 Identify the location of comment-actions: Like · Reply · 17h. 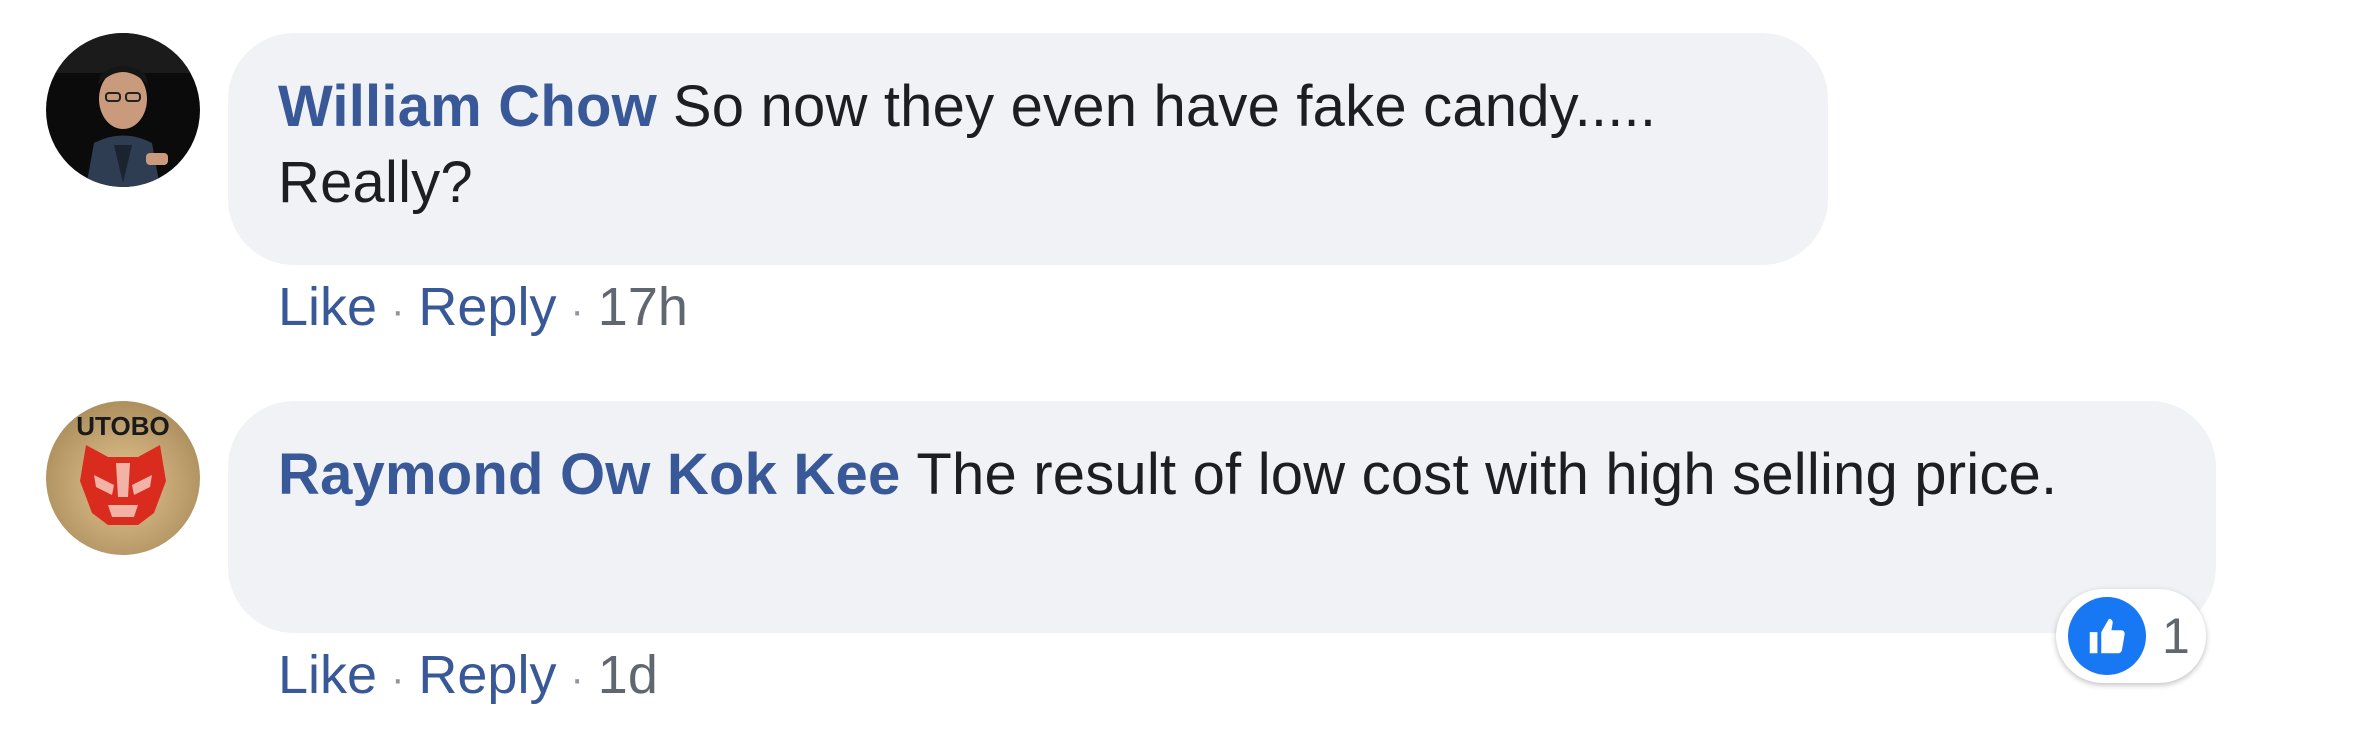
(483, 309).